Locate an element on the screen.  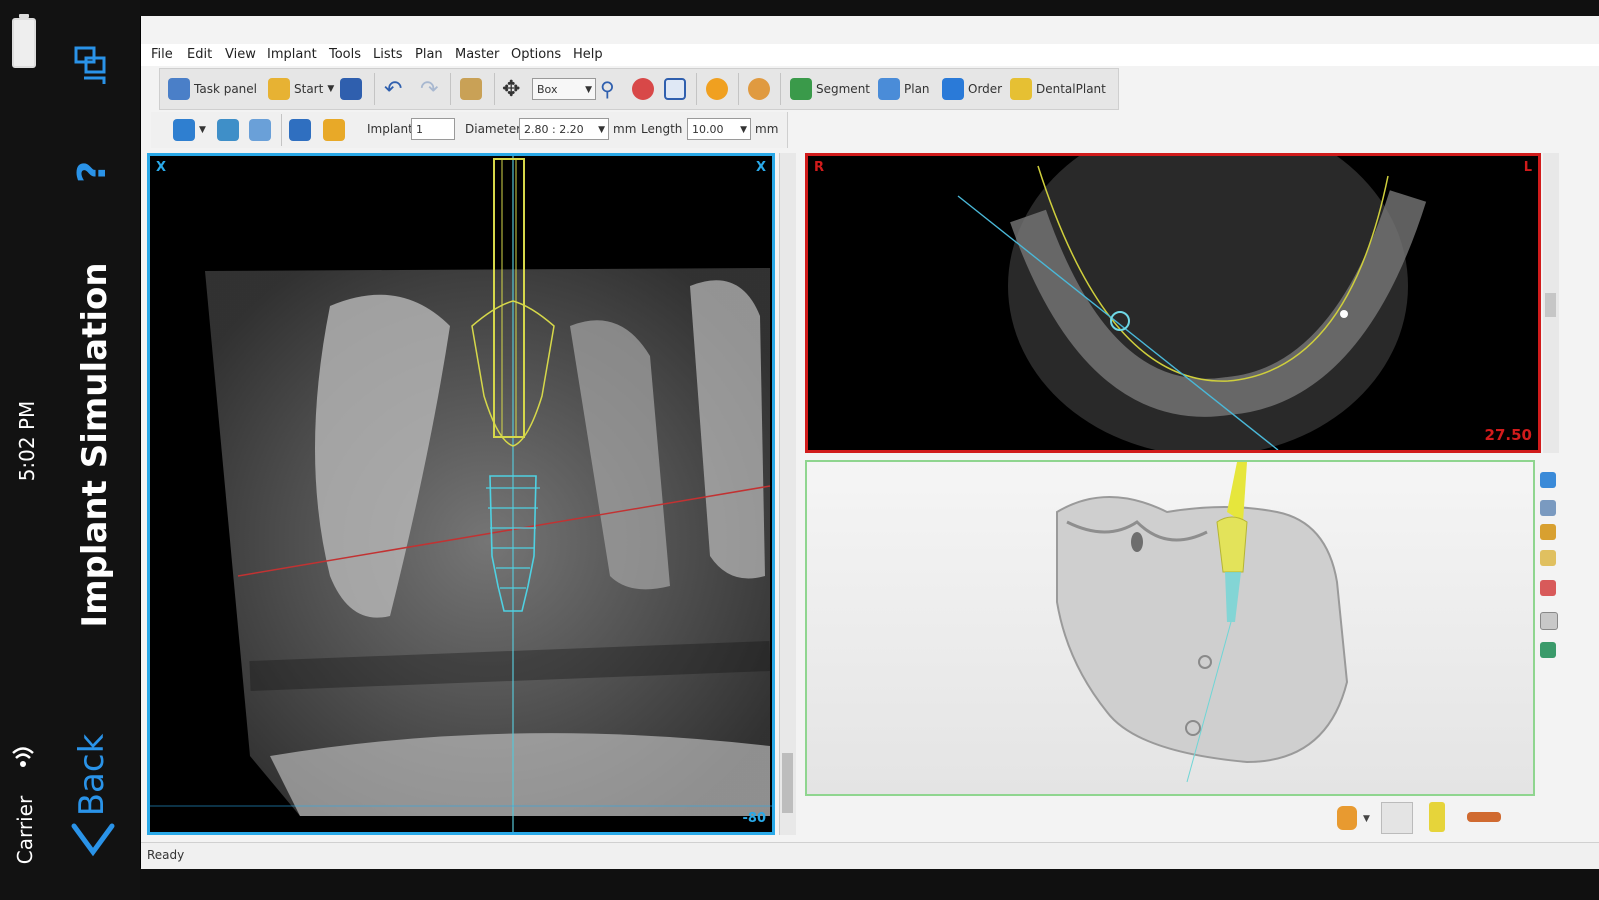
print-button is located at coordinates (471, 89).